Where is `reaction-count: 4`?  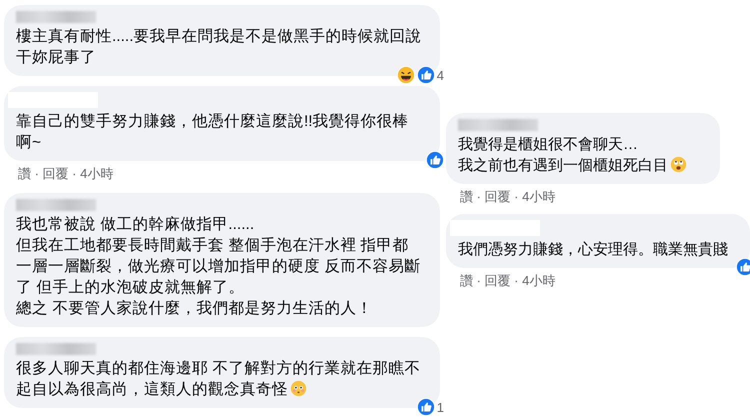
reaction-count: 4 is located at coordinates (440, 75).